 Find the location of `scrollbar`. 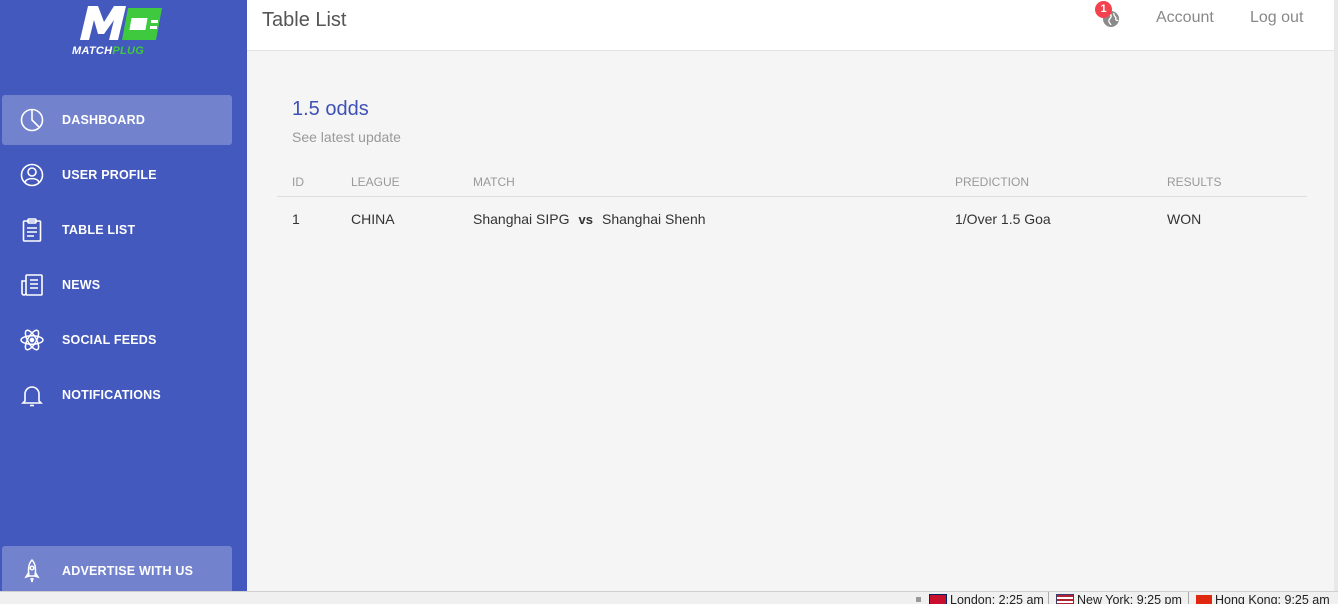

scrollbar is located at coordinates (1336, 295).